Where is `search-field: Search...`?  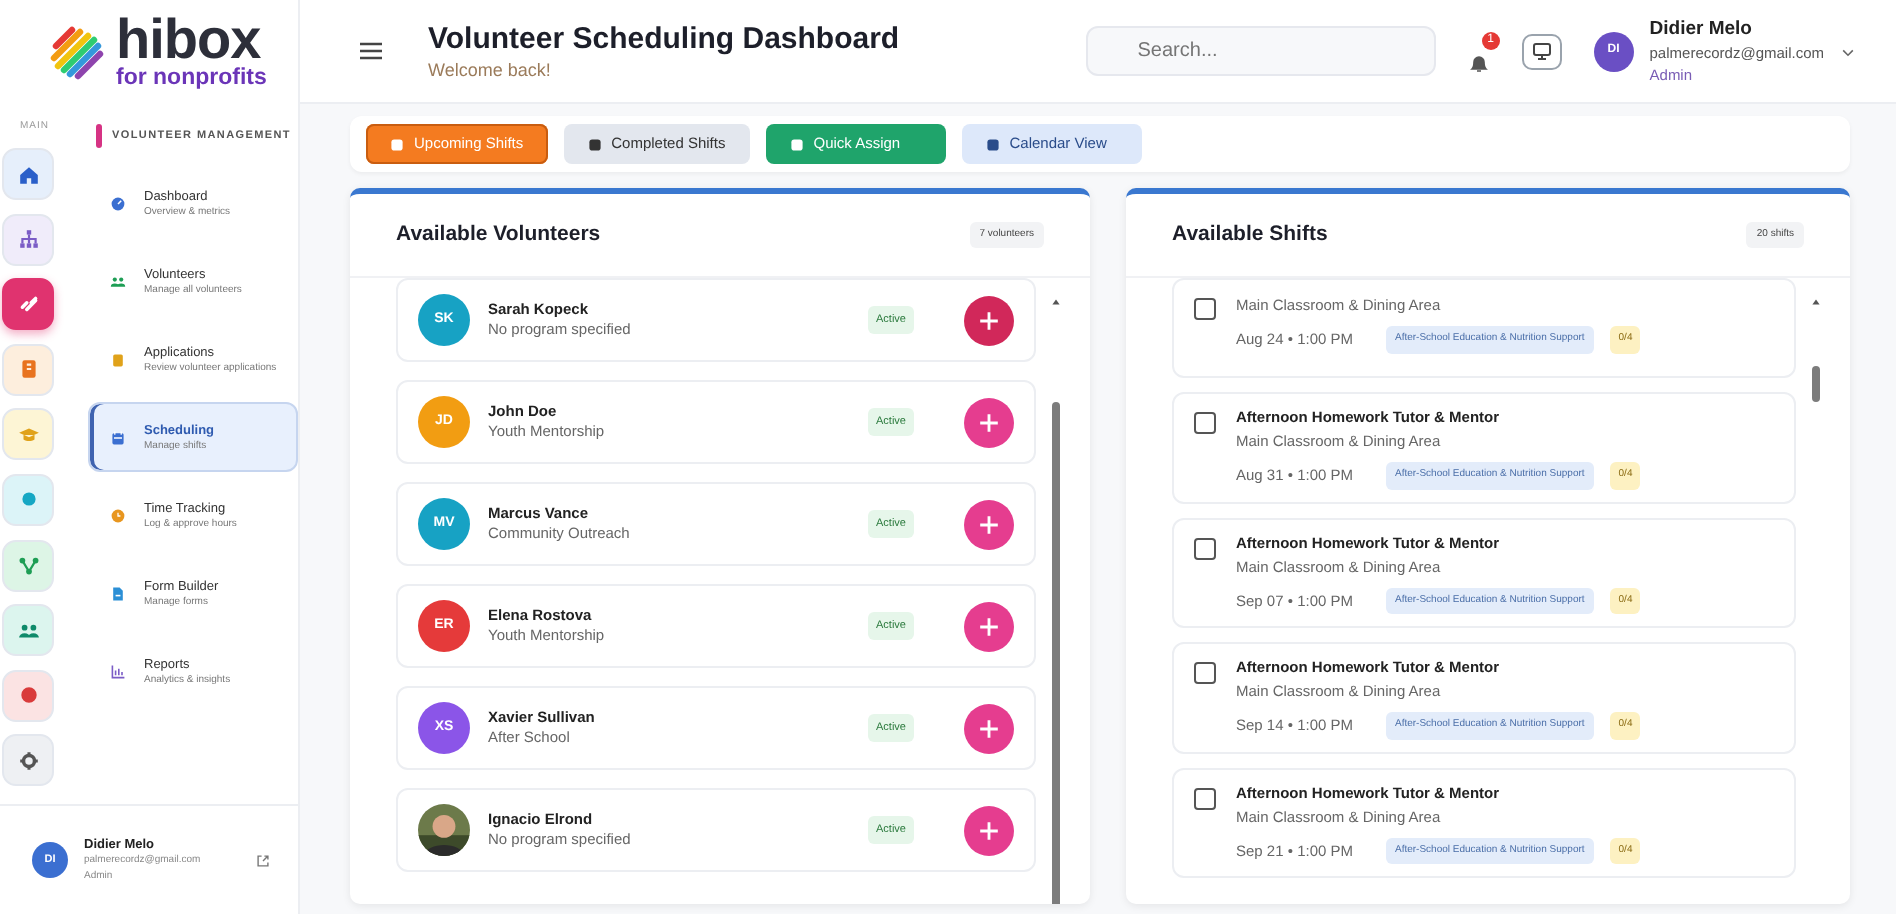 search-field: Search... is located at coordinates (1260, 51).